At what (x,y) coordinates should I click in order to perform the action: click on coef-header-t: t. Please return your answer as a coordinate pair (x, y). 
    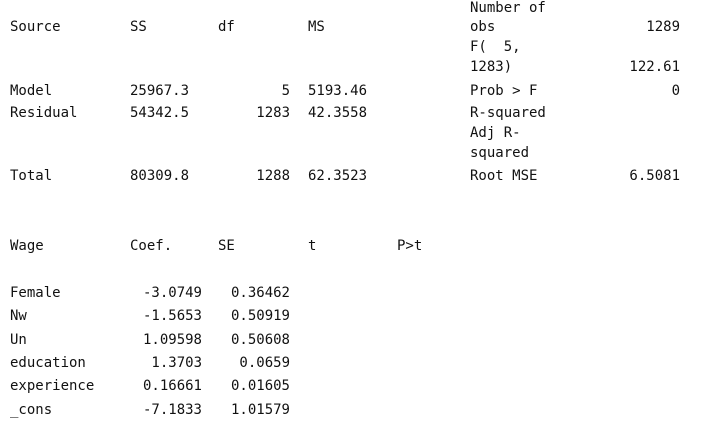
    Looking at the image, I should click on (312, 246).